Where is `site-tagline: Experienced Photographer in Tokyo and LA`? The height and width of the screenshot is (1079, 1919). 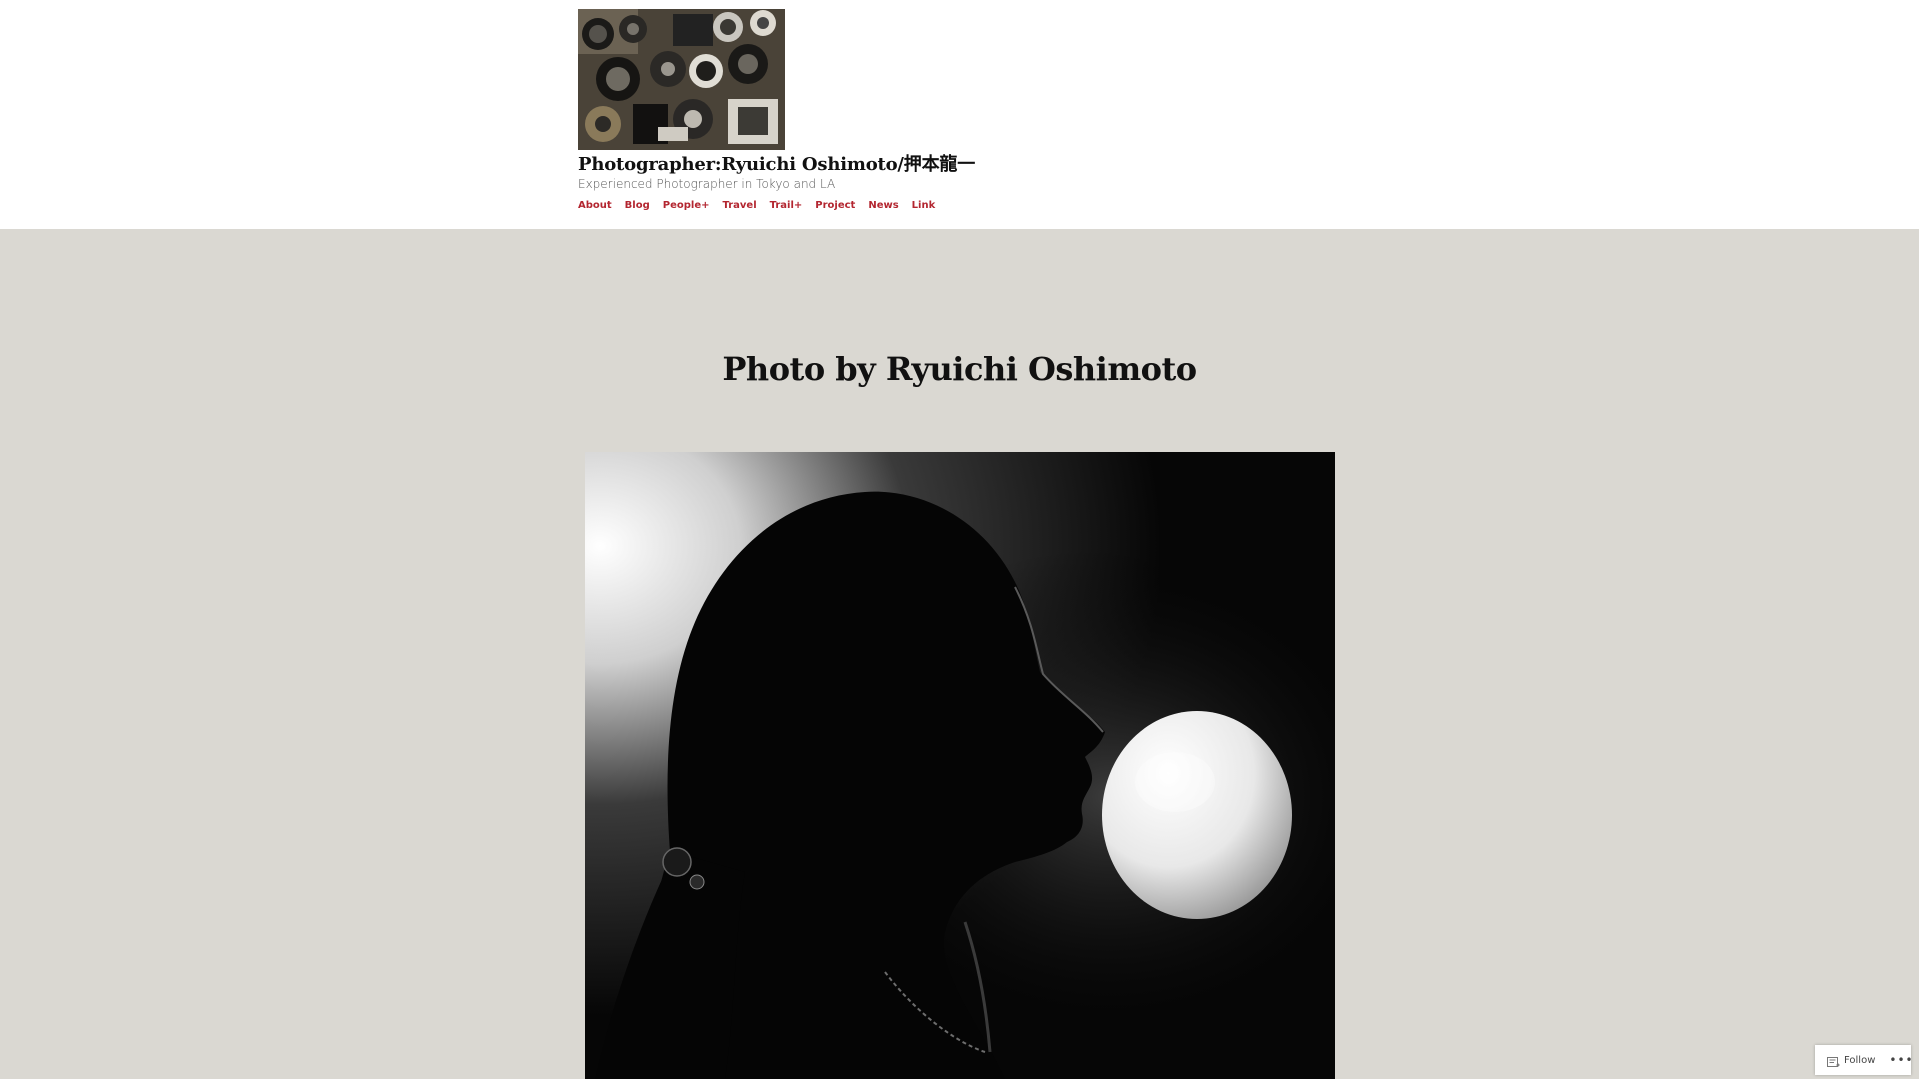 site-tagline: Experienced Photographer in Tokyo and LA is located at coordinates (707, 184).